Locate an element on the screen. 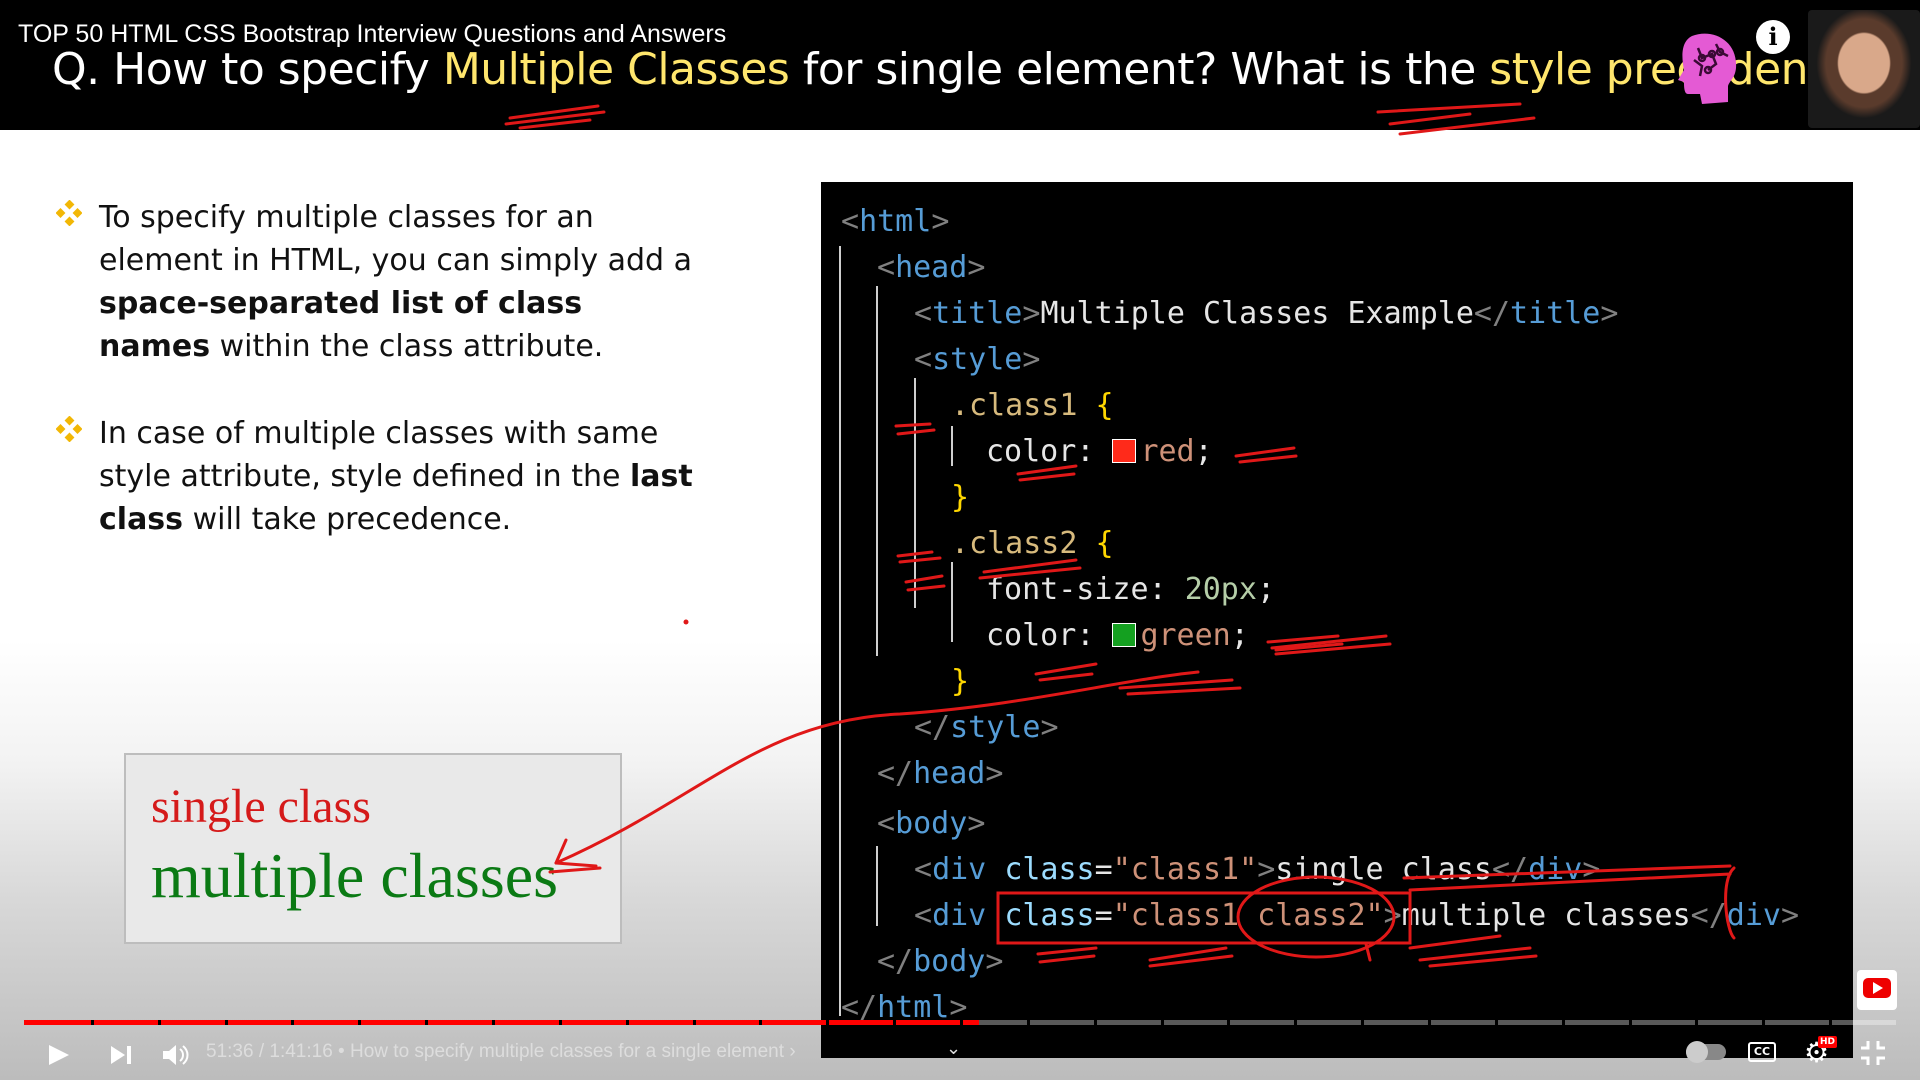 Image resolution: width=1920 pixels, height=1080 pixels. code-line: color: green; is located at coordinates (1117, 635).